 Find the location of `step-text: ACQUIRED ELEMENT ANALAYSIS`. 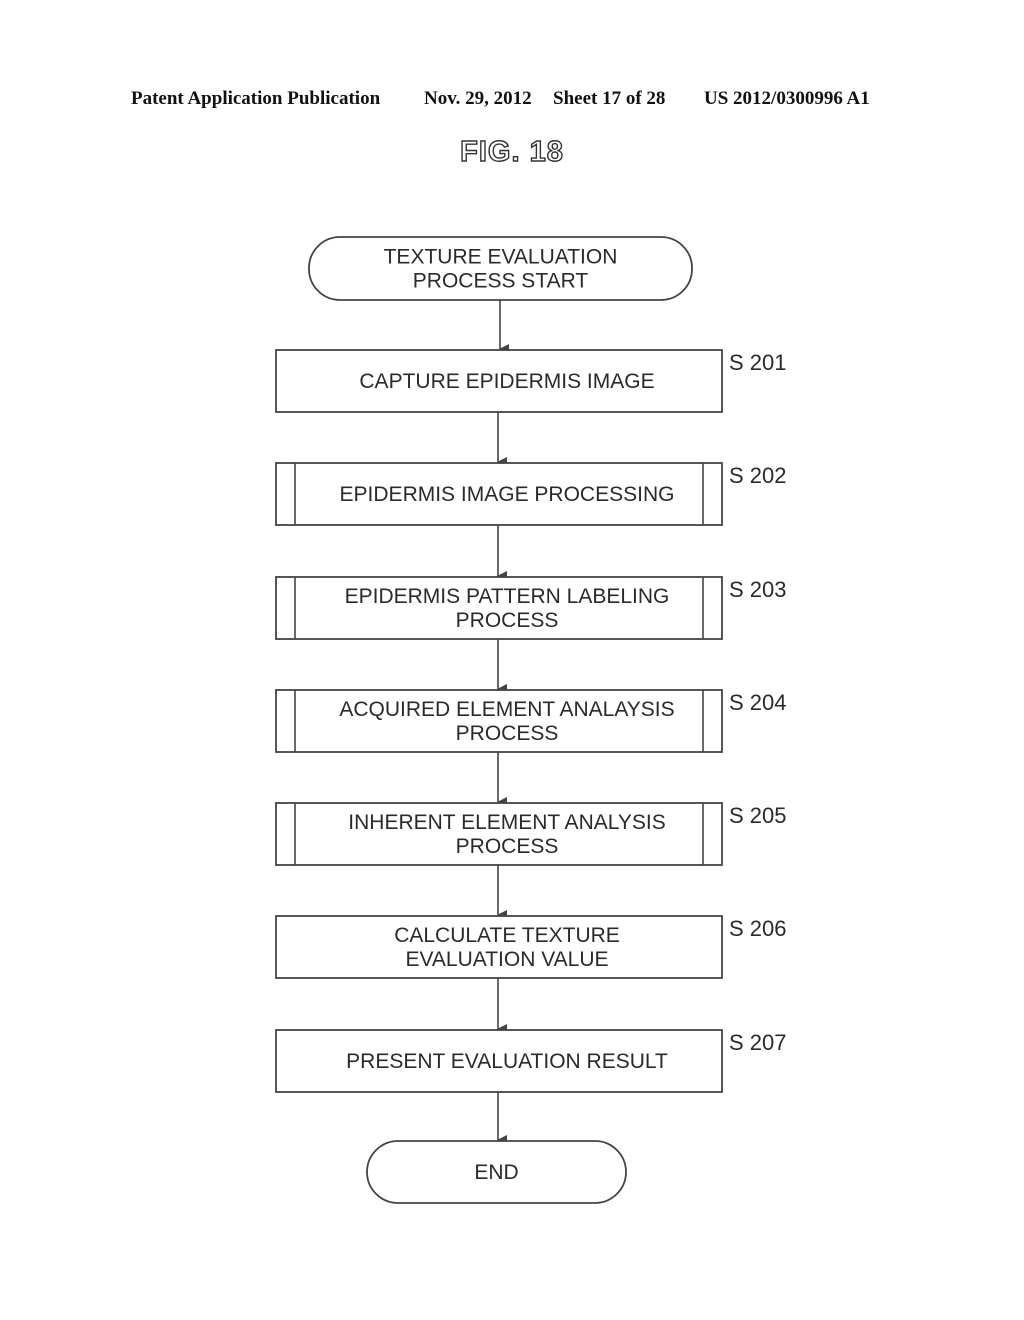

step-text: ACQUIRED ELEMENT ANALAYSIS is located at coordinates (506, 709).